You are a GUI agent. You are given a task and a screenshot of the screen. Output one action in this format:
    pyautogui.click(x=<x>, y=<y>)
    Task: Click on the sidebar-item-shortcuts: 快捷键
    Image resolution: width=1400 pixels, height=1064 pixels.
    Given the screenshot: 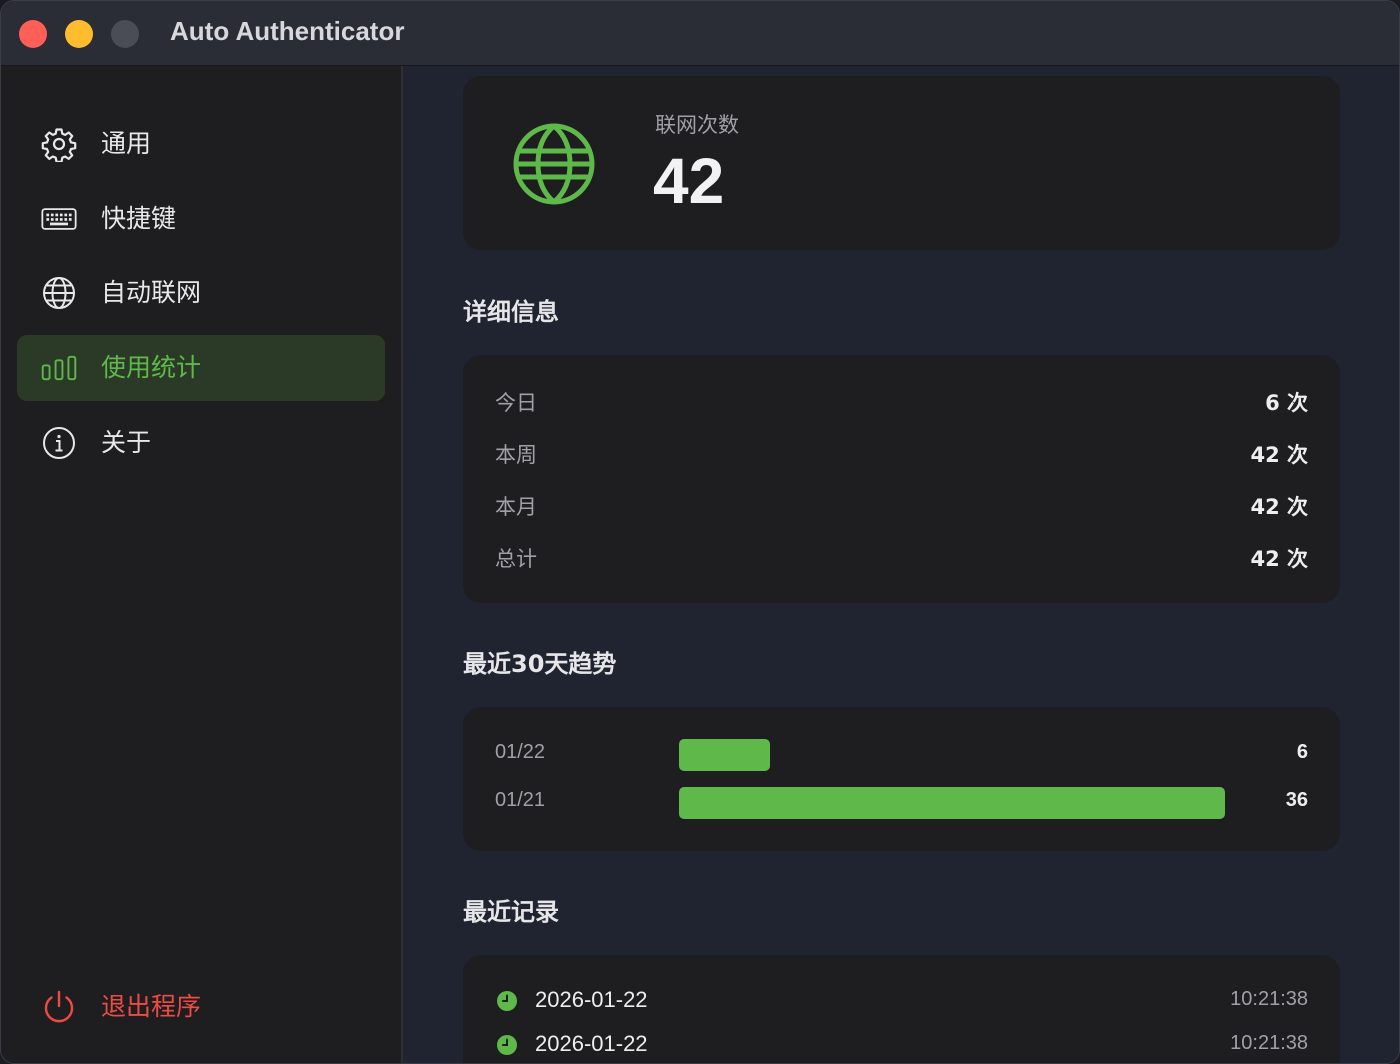 What is the action you would take?
    pyautogui.click(x=201, y=219)
    